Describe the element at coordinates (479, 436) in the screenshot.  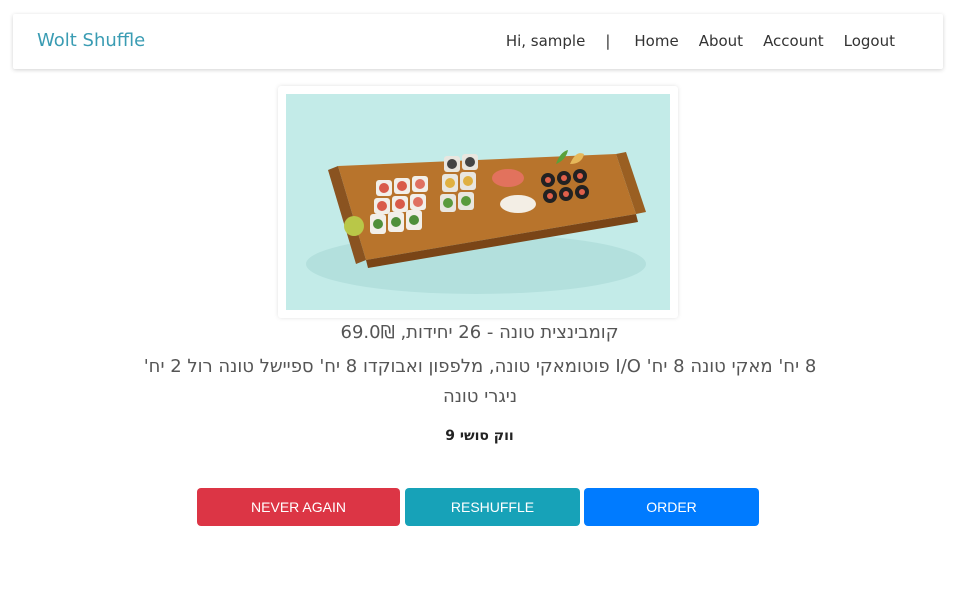
I see `restaurant-name: ווק סושי 9` at that location.